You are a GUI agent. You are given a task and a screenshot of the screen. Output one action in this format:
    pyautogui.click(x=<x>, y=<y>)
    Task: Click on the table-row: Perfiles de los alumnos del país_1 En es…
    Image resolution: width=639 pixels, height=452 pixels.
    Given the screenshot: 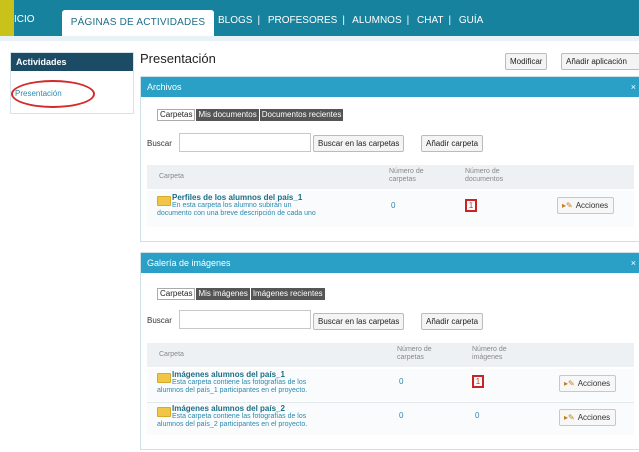 What is the action you would take?
    pyautogui.click(x=390, y=209)
    